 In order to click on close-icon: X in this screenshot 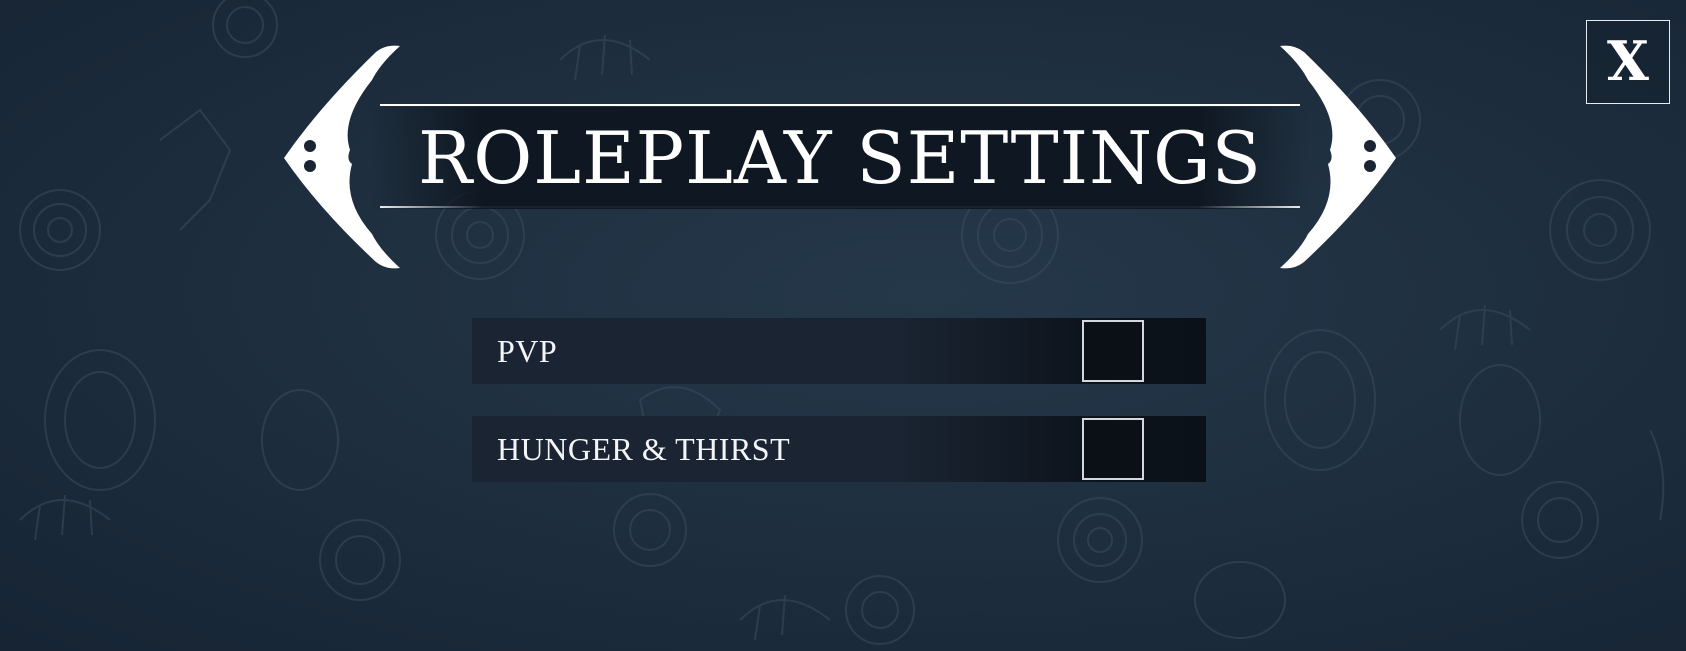, I will do `click(1628, 61)`.